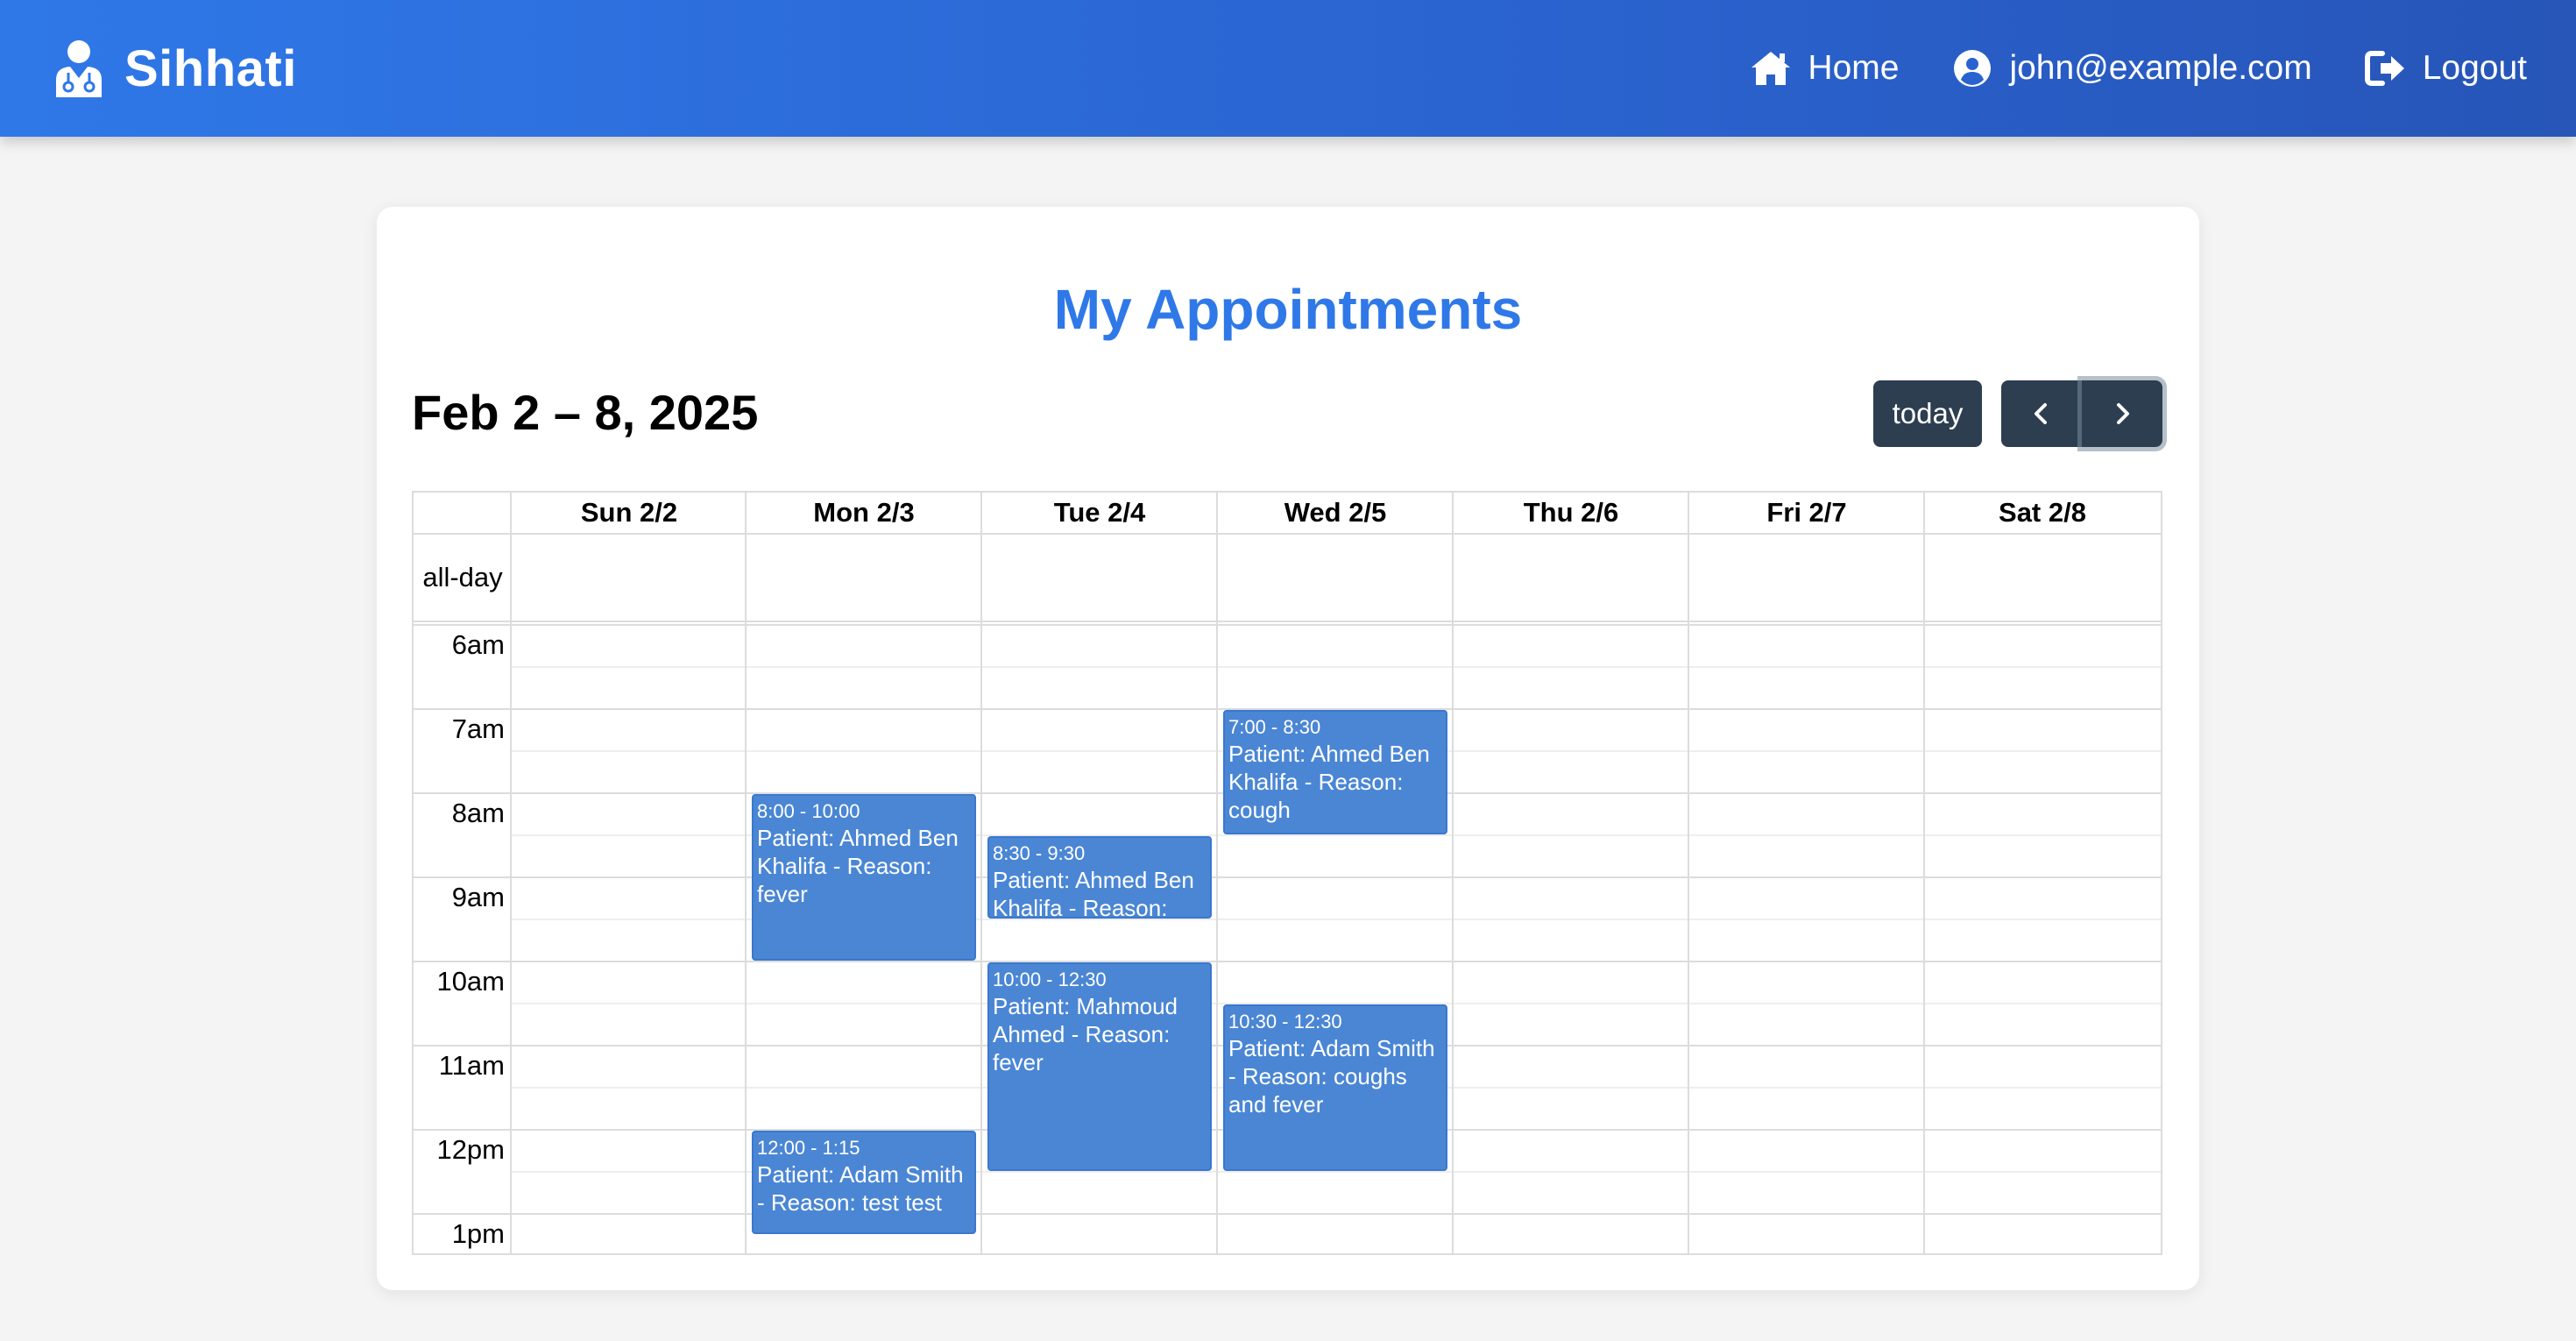 This screenshot has width=2576, height=1341. Describe the element at coordinates (1039, 853) in the screenshot. I see `event-time: 8:30 - 9:30` at that location.